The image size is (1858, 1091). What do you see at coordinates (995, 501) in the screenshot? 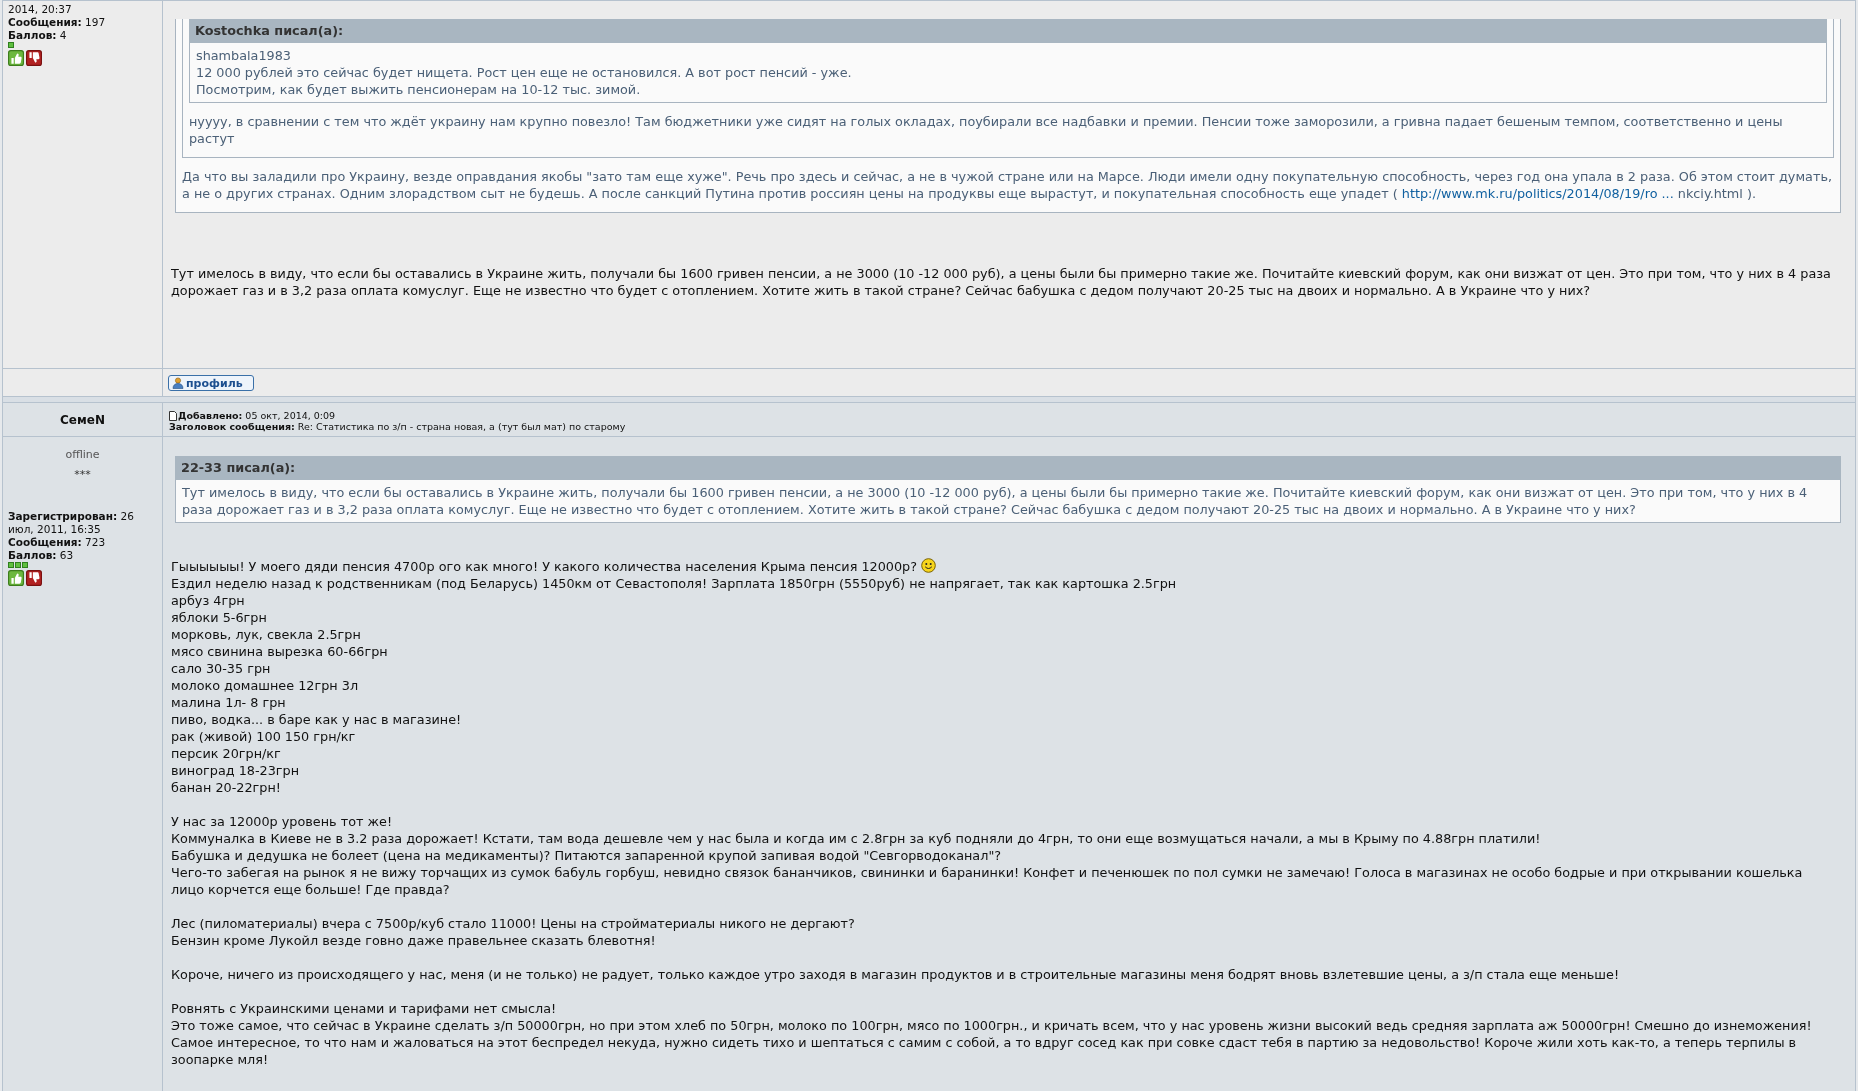
I see `quote-text: Тут имелось в виду, что если бы оставались в Украине жить, получали бы 1600 гривен пенсии, а не 3000 (10 -12 000 руб), а цены были бы примерно такие же. Почитайте киевский форум, как они визжат от цен. Это при том, что у них в 4 раза дорожает газ и в 3,2 раза оплата комуслуг. Еще не известно что будет с отоплением. Хотите жить в такой стране? Сейчас бабушка с дедом получают 20-25 тыс на двоих и нормально. А в Украине что у них?` at bounding box center [995, 501].